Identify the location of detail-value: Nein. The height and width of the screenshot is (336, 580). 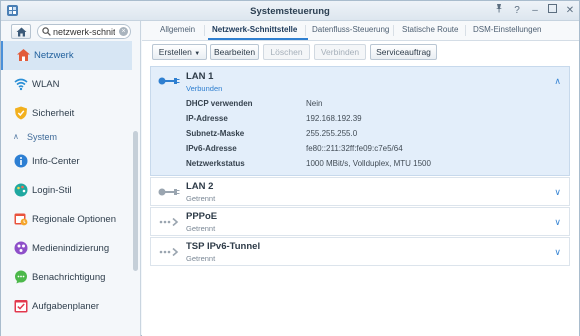
(314, 103).